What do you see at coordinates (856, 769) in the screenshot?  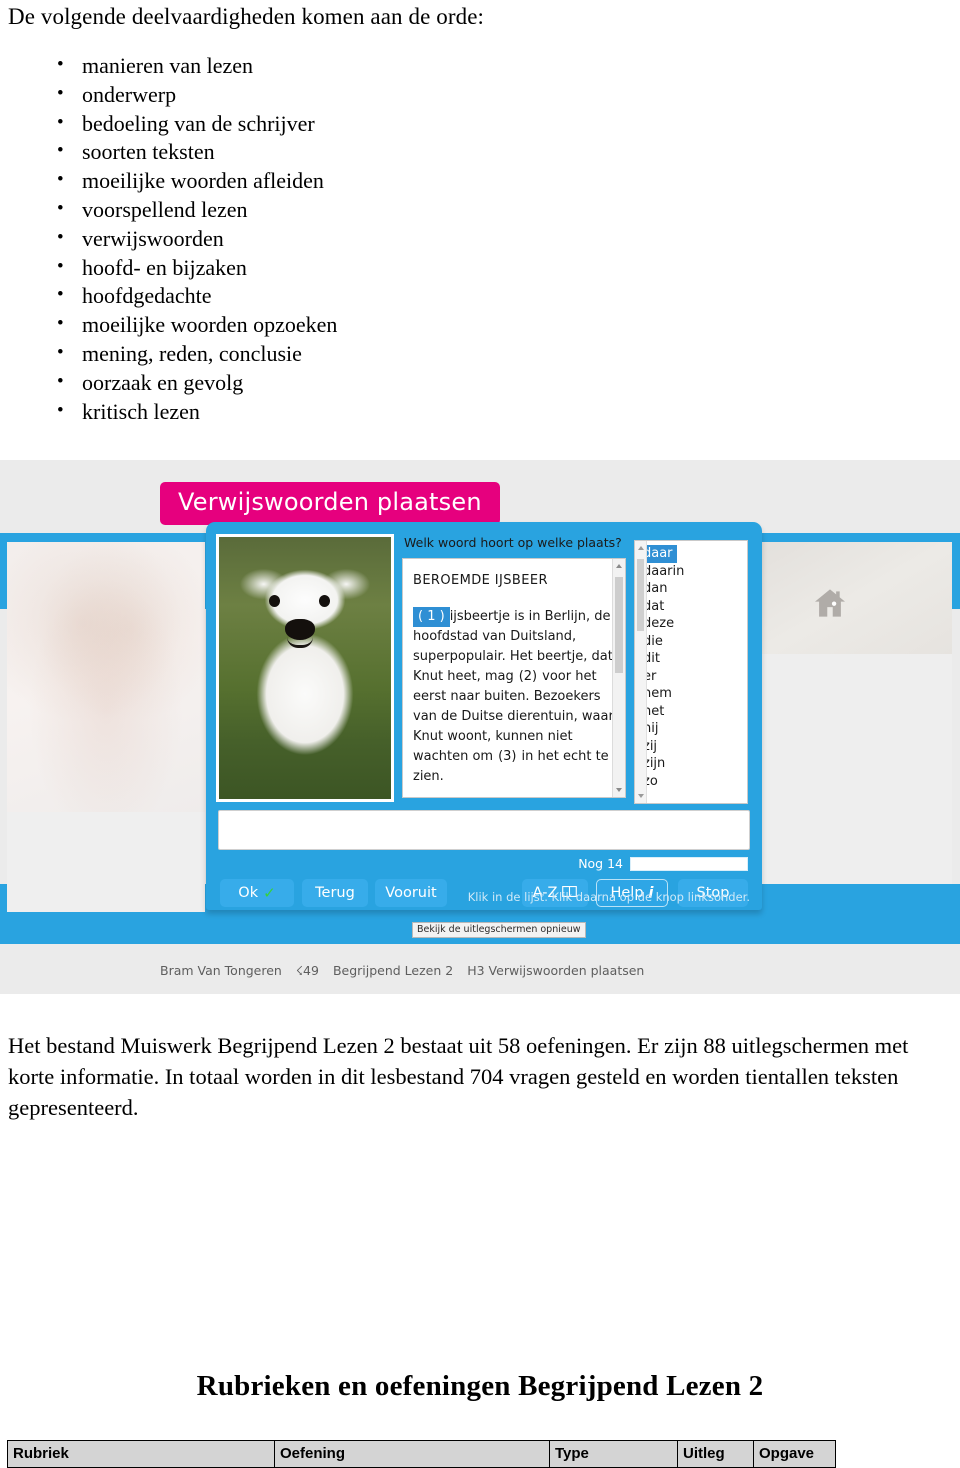 I see `right-panel-filler` at bounding box center [856, 769].